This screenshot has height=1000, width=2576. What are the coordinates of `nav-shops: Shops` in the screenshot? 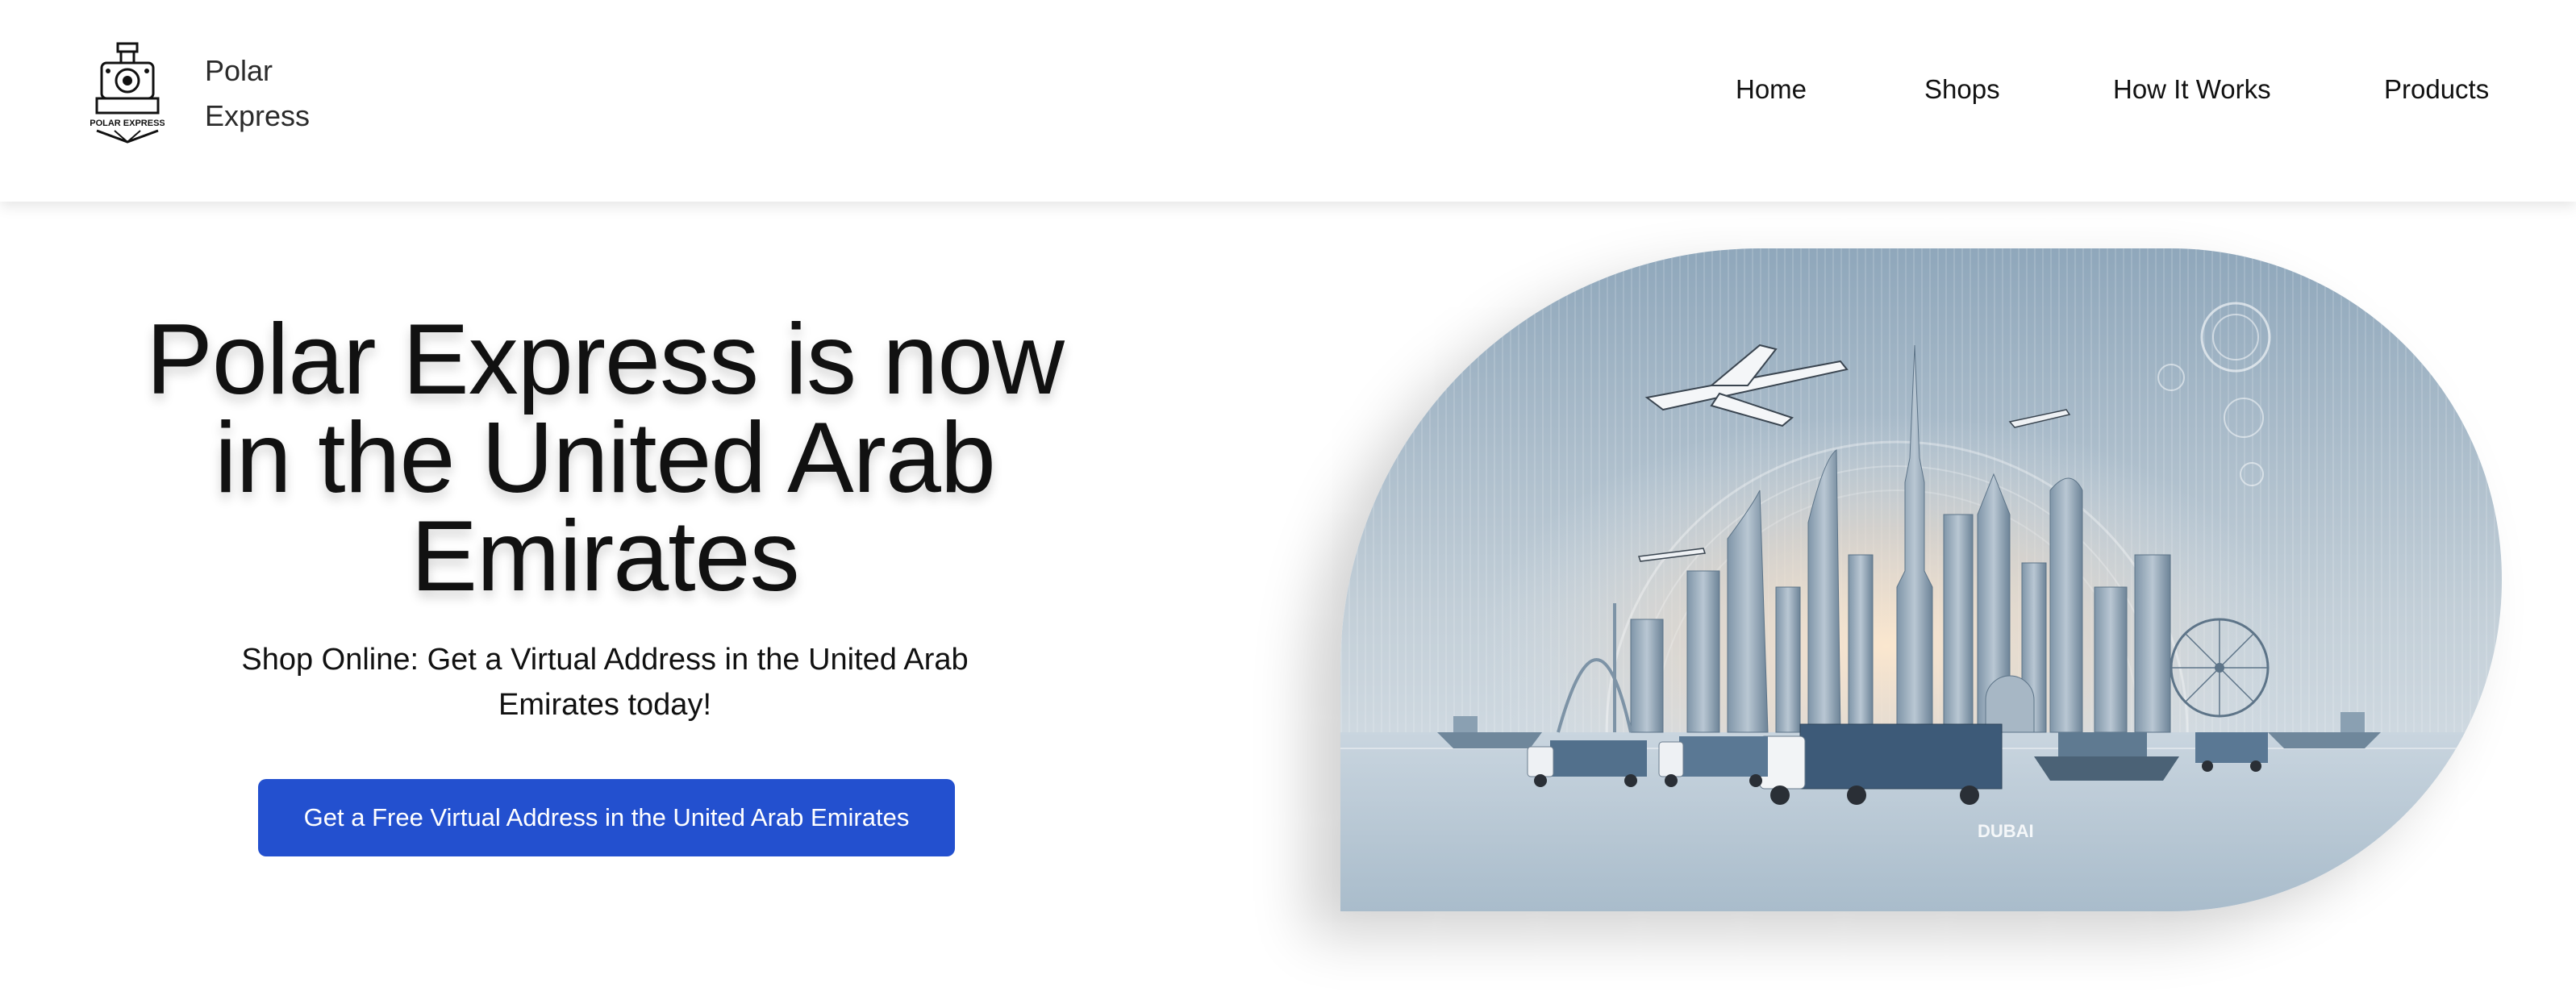 It's located at (1962, 89).